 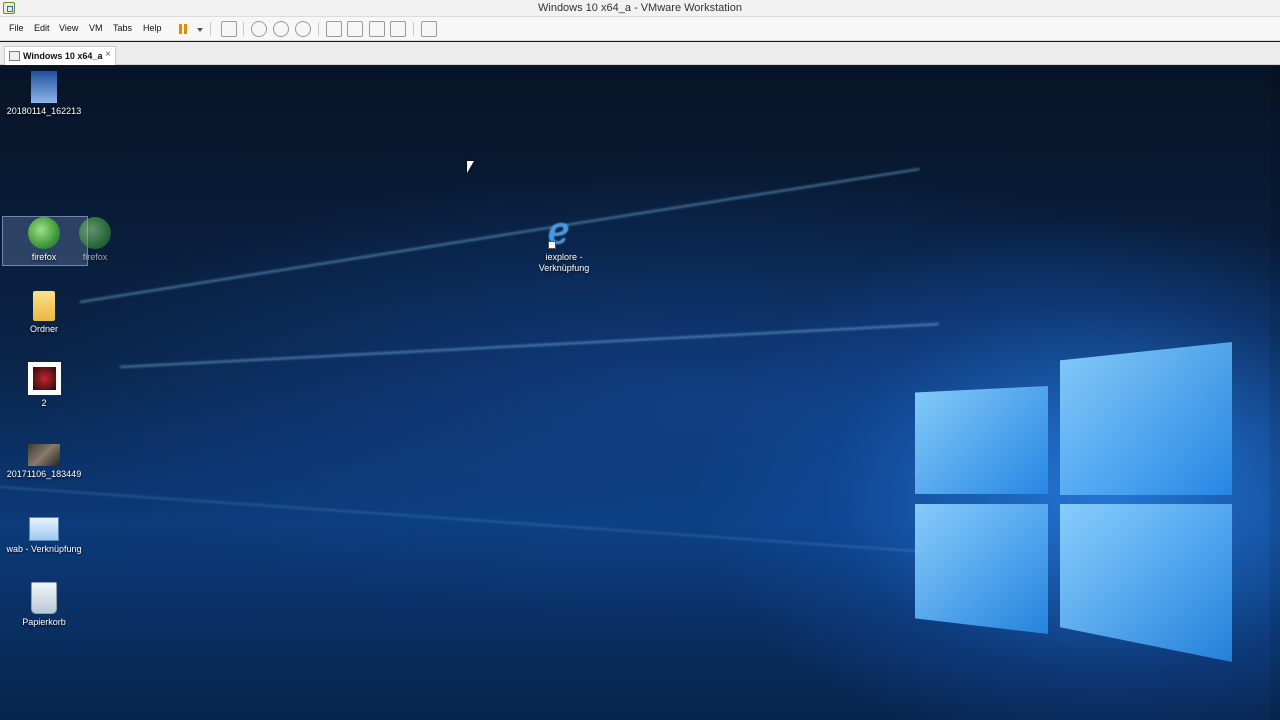 What do you see at coordinates (44, 306) in the screenshot?
I see `folder-icon` at bounding box center [44, 306].